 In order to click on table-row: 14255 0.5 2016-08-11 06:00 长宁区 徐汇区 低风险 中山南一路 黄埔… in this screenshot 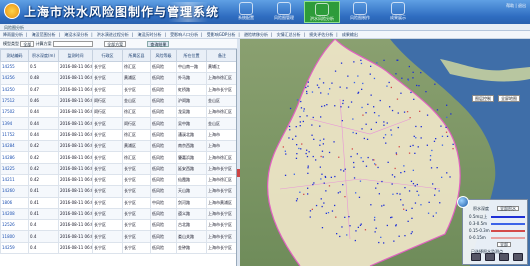, I will do `click(118, 67)`.